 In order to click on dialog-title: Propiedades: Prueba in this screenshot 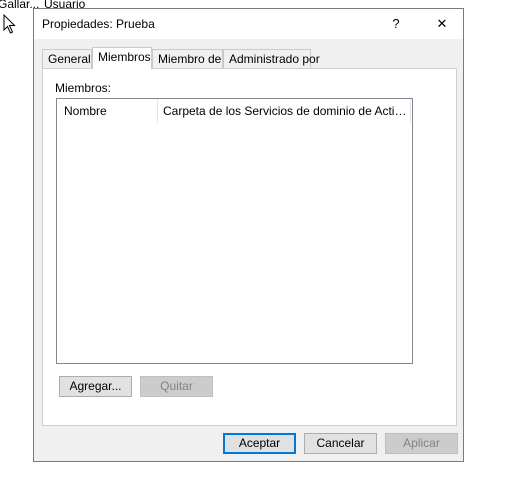, I will do `click(98, 24)`.